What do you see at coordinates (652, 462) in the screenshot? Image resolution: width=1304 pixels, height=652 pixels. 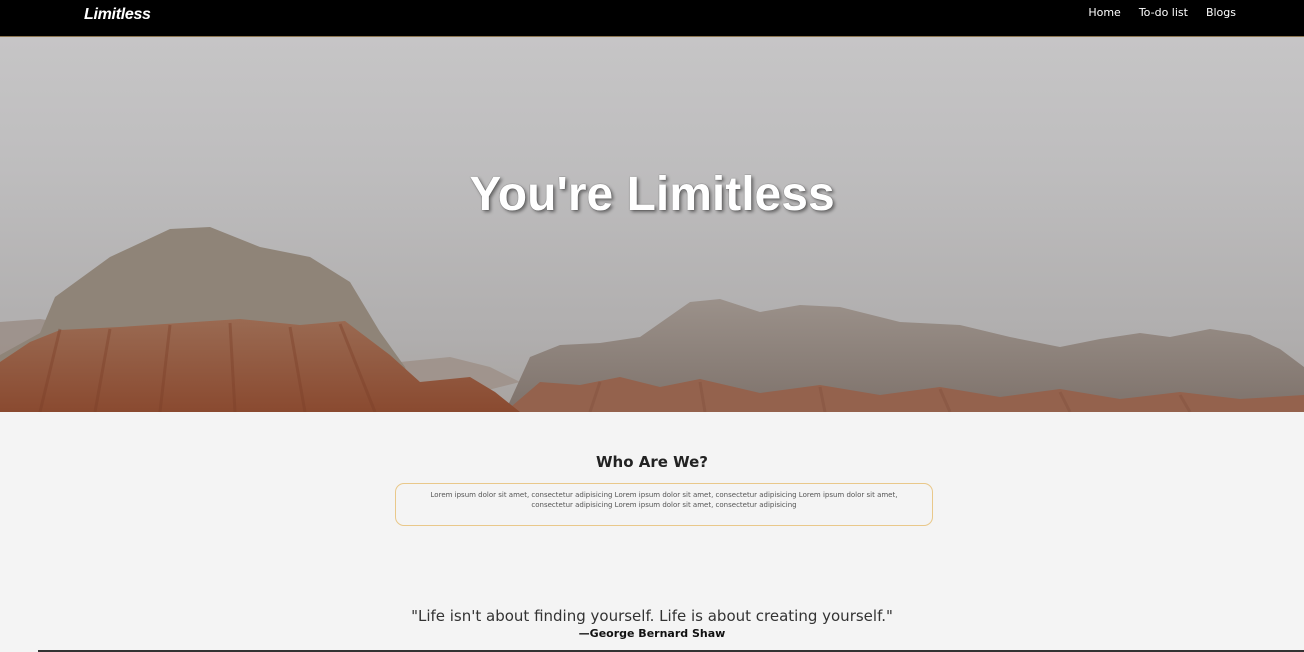 I see `about-section-title: Who Are We?` at bounding box center [652, 462].